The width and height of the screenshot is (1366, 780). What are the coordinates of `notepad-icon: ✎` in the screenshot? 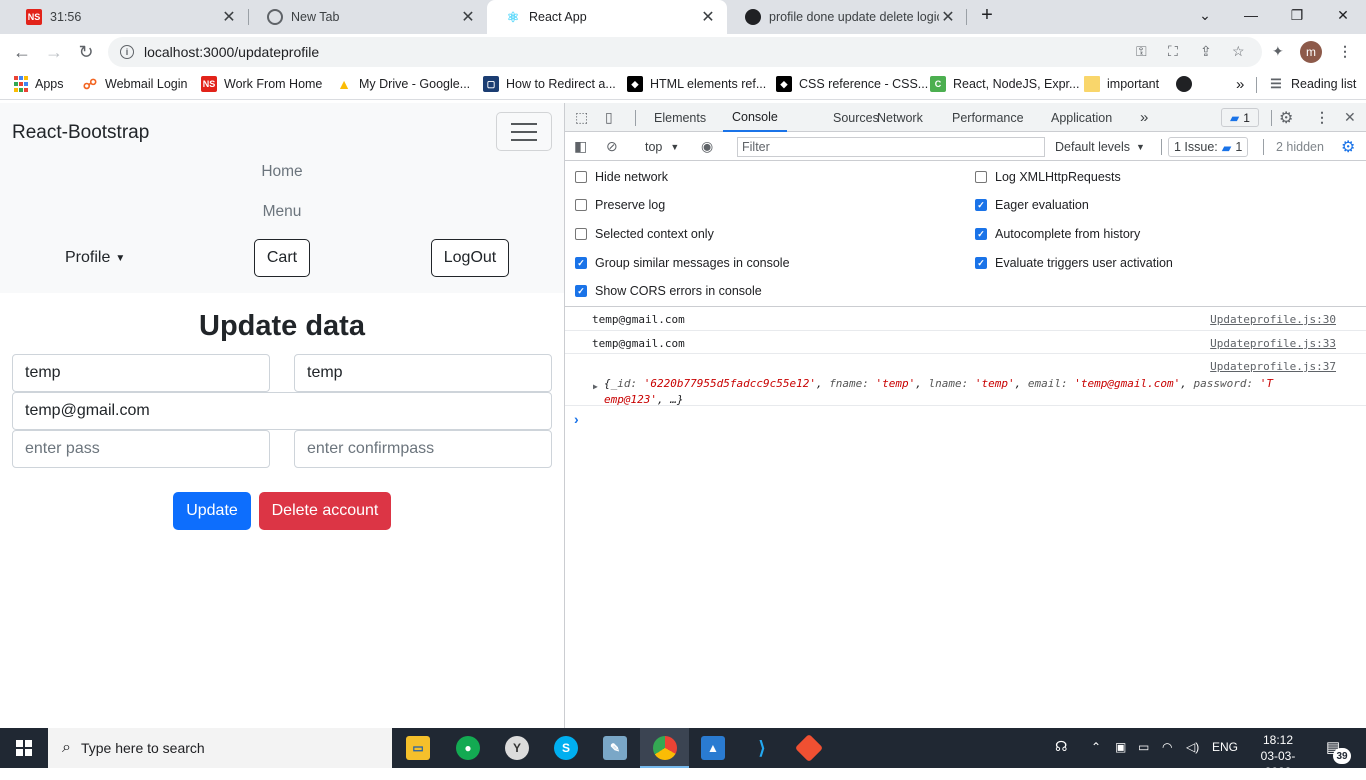 It's located at (615, 748).